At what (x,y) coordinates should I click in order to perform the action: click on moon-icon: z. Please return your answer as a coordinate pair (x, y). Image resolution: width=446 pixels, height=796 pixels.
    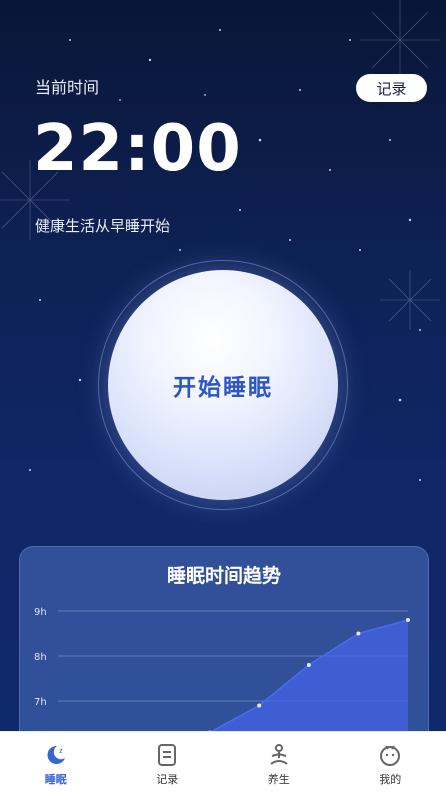
    Looking at the image, I should click on (56, 754).